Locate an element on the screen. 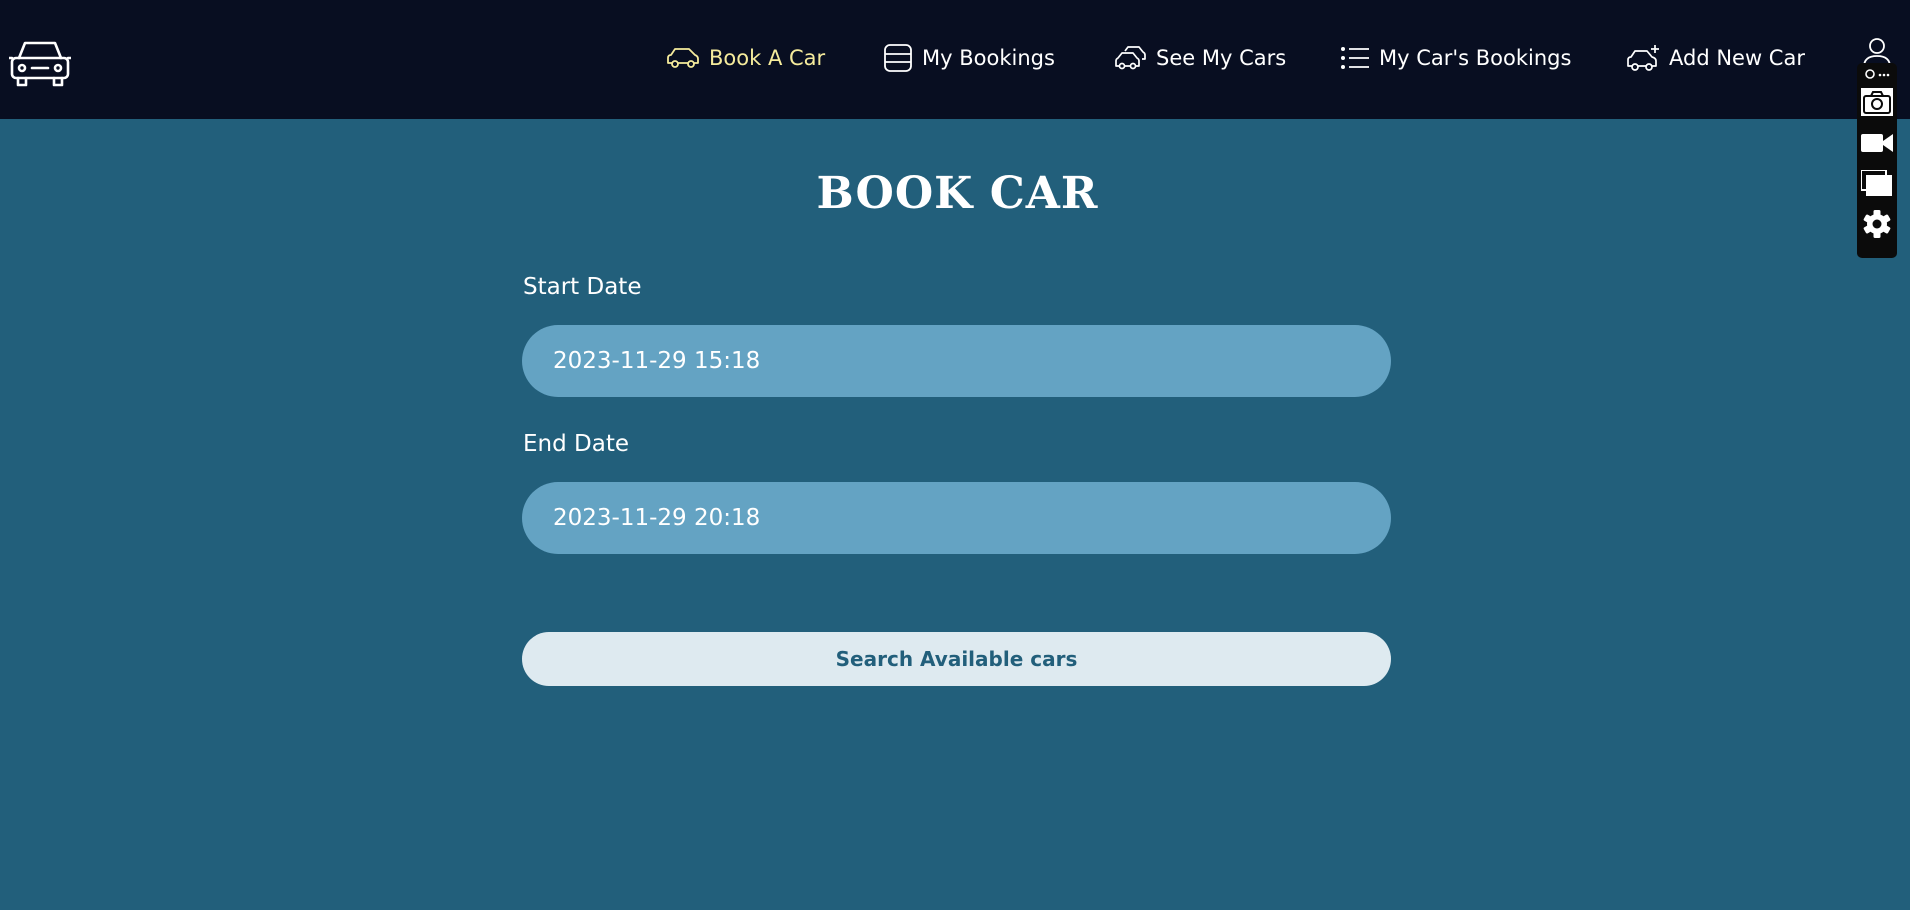  nav-label: My Car's Bookings is located at coordinates (1475, 58).